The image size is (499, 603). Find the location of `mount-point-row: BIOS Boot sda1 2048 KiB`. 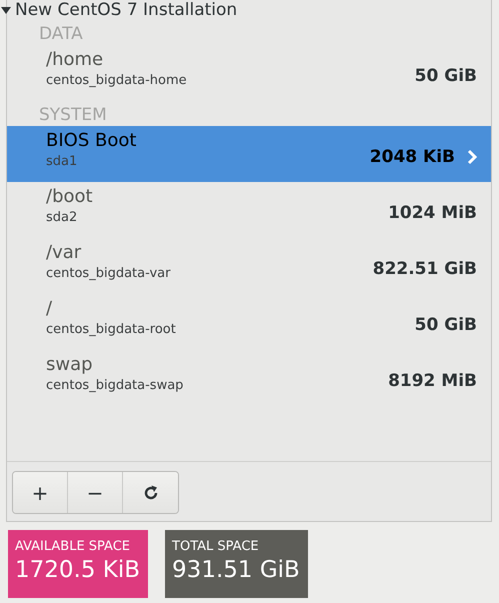

mount-point-row: BIOS Boot sda1 2048 KiB is located at coordinates (249, 154).